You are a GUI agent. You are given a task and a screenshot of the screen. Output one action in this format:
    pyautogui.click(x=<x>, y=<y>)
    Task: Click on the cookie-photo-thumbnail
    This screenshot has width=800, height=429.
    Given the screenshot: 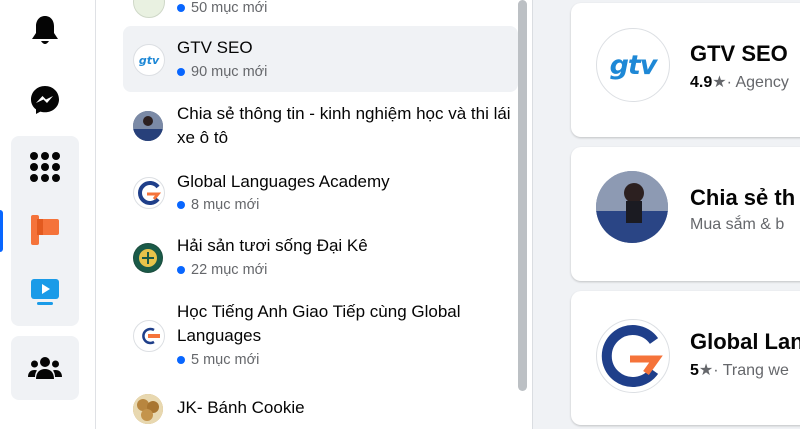 What is the action you would take?
    pyautogui.click(x=148, y=409)
    